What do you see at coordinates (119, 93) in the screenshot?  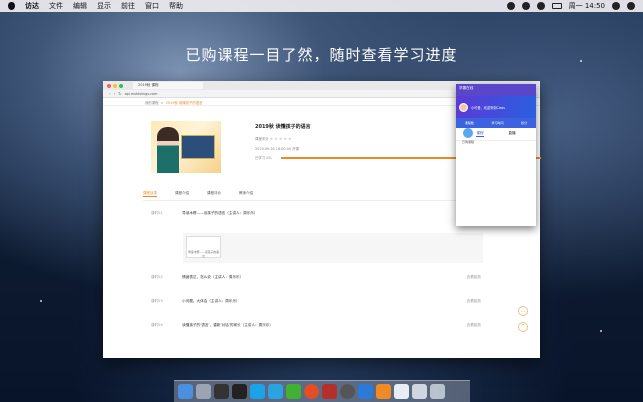 I see `reload-icon: ↻` at bounding box center [119, 93].